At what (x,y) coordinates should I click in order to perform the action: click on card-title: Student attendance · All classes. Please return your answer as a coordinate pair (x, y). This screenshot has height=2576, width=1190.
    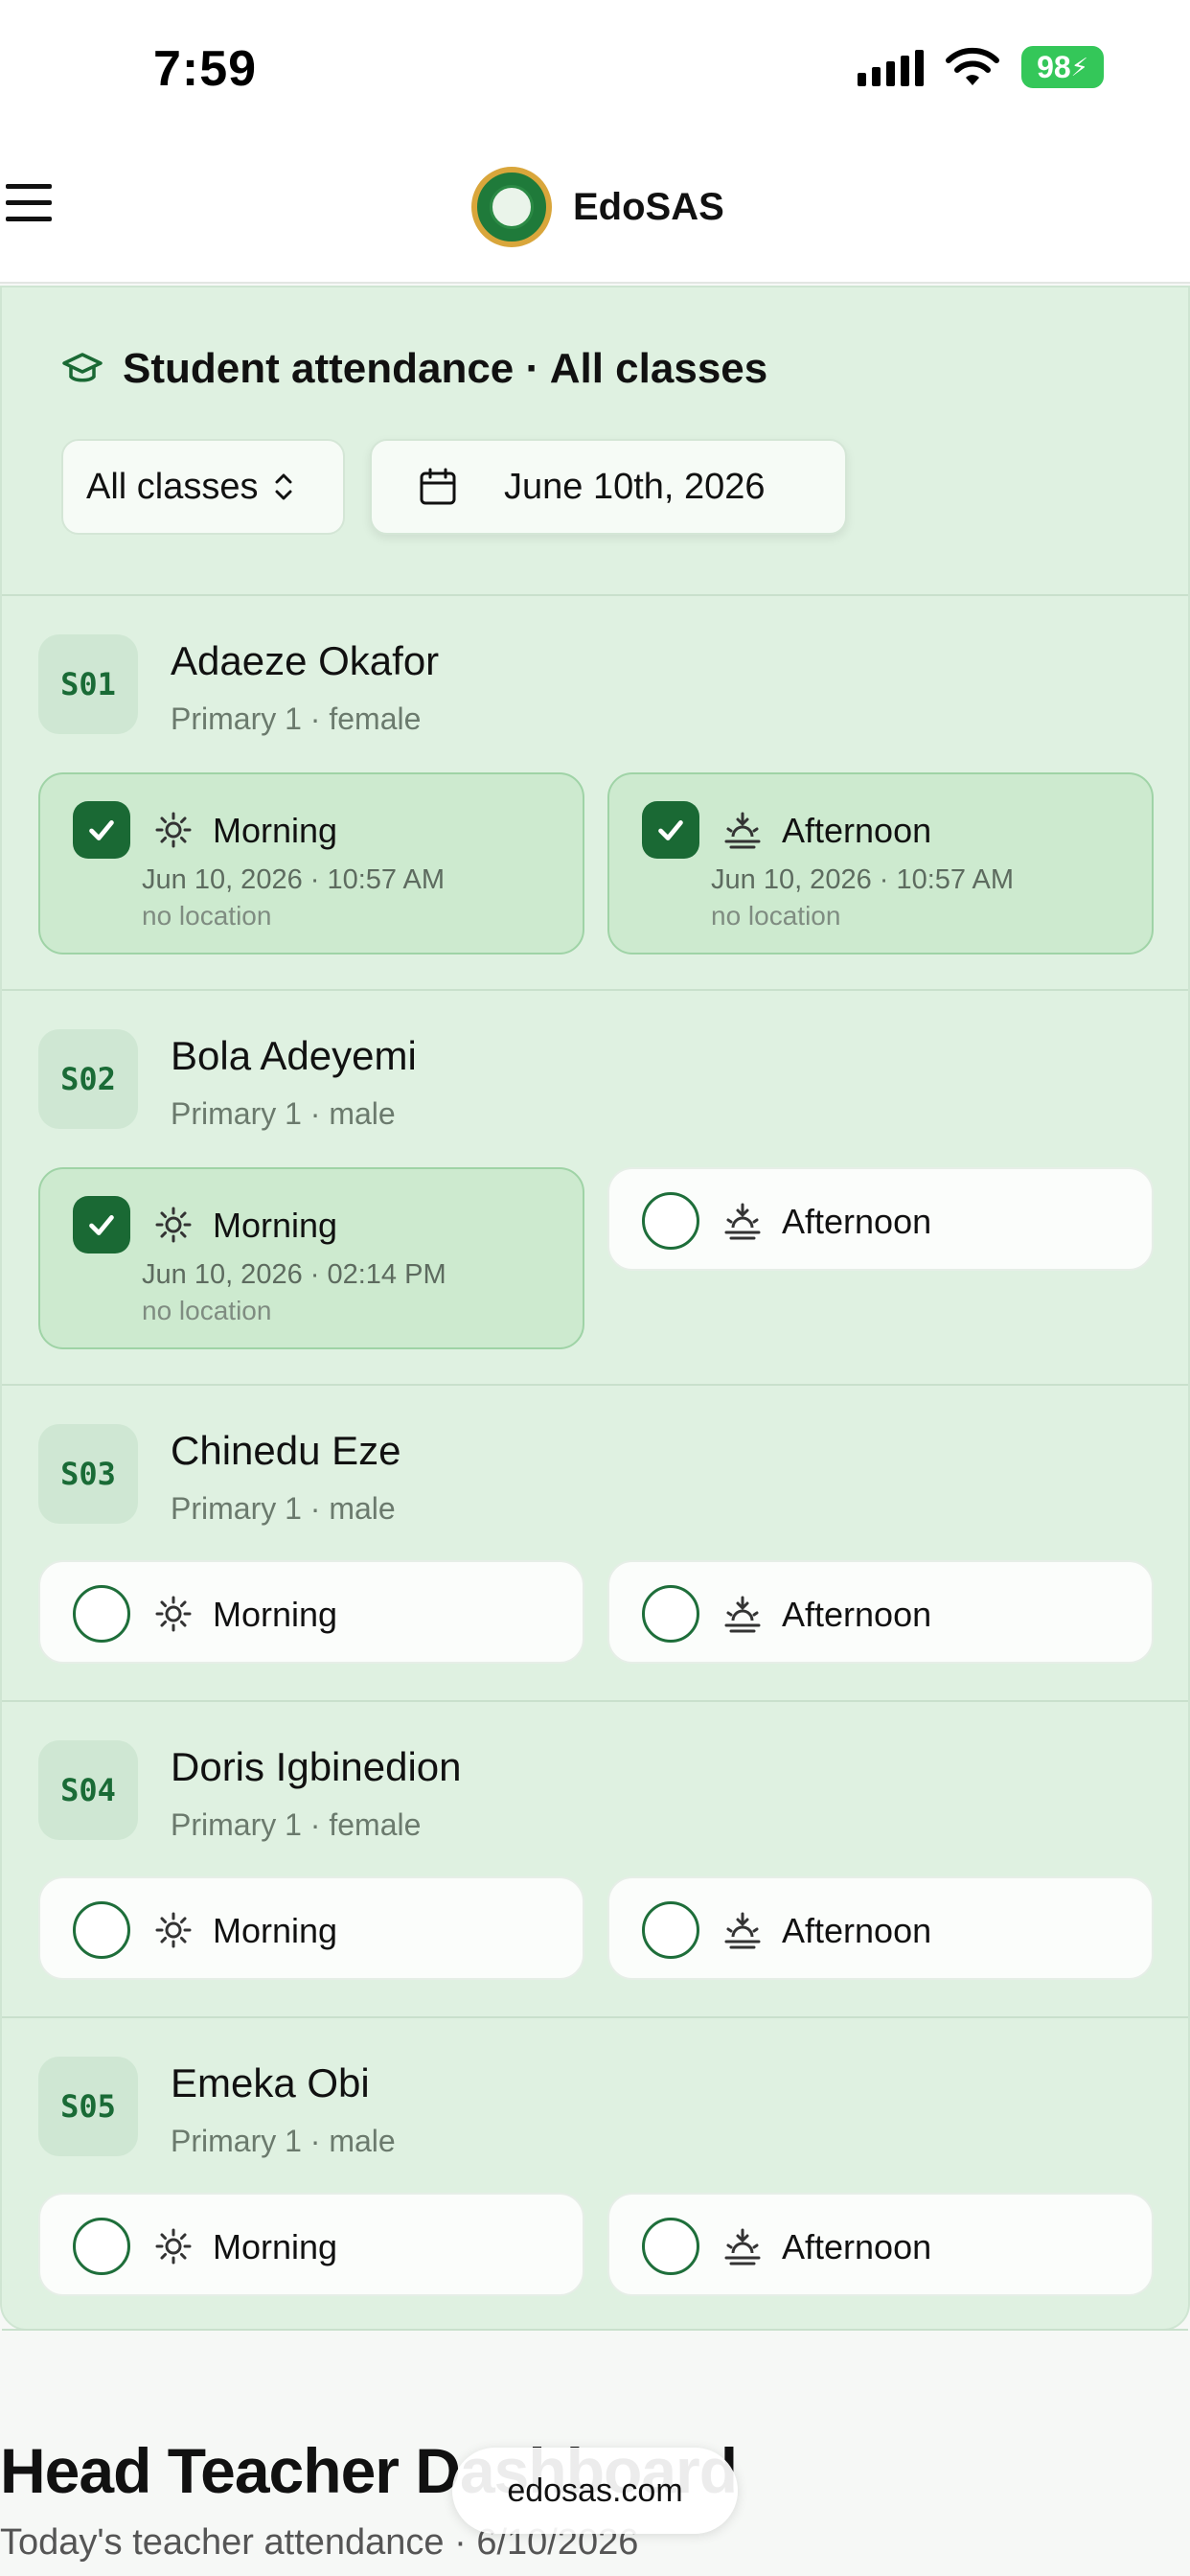
    Looking at the image, I should click on (414, 369).